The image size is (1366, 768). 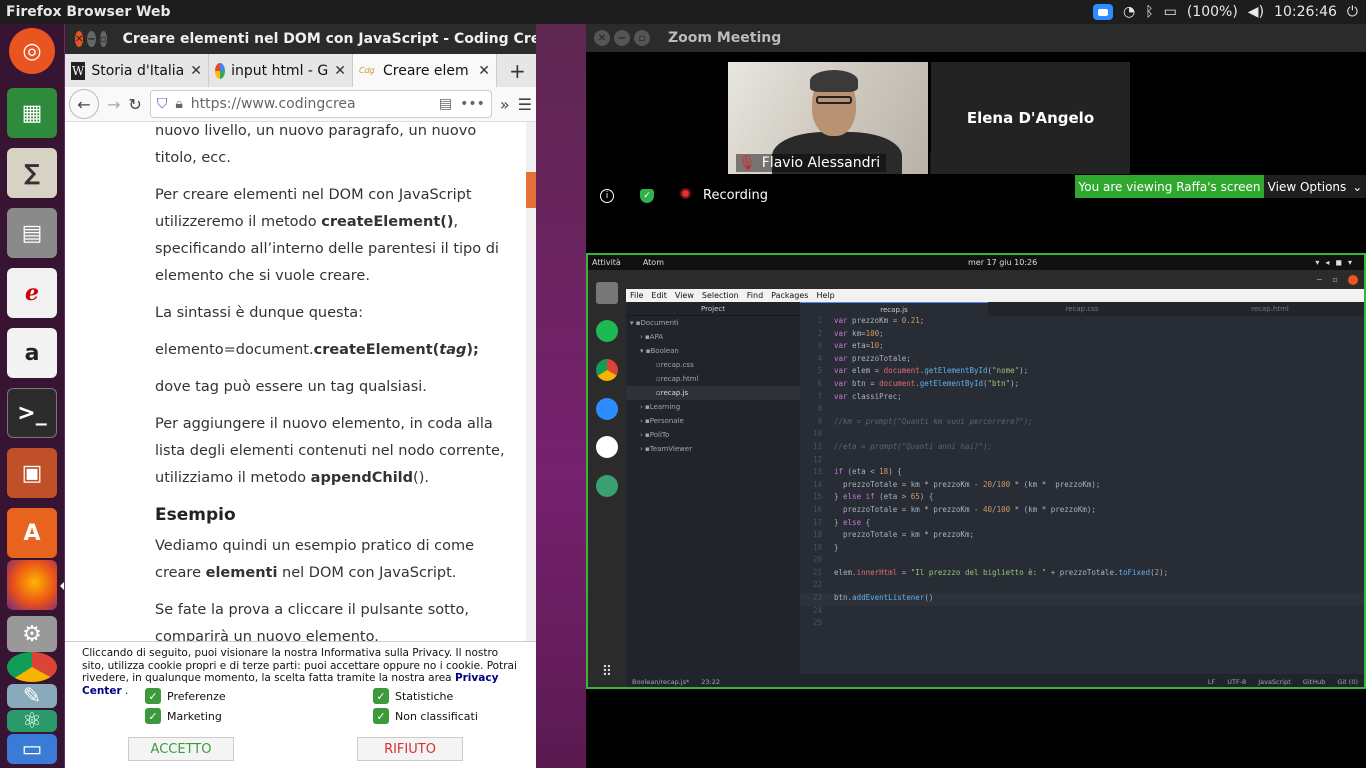 What do you see at coordinates (1082, 561) in the screenshot?
I see `code-line: 20` at bounding box center [1082, 561].